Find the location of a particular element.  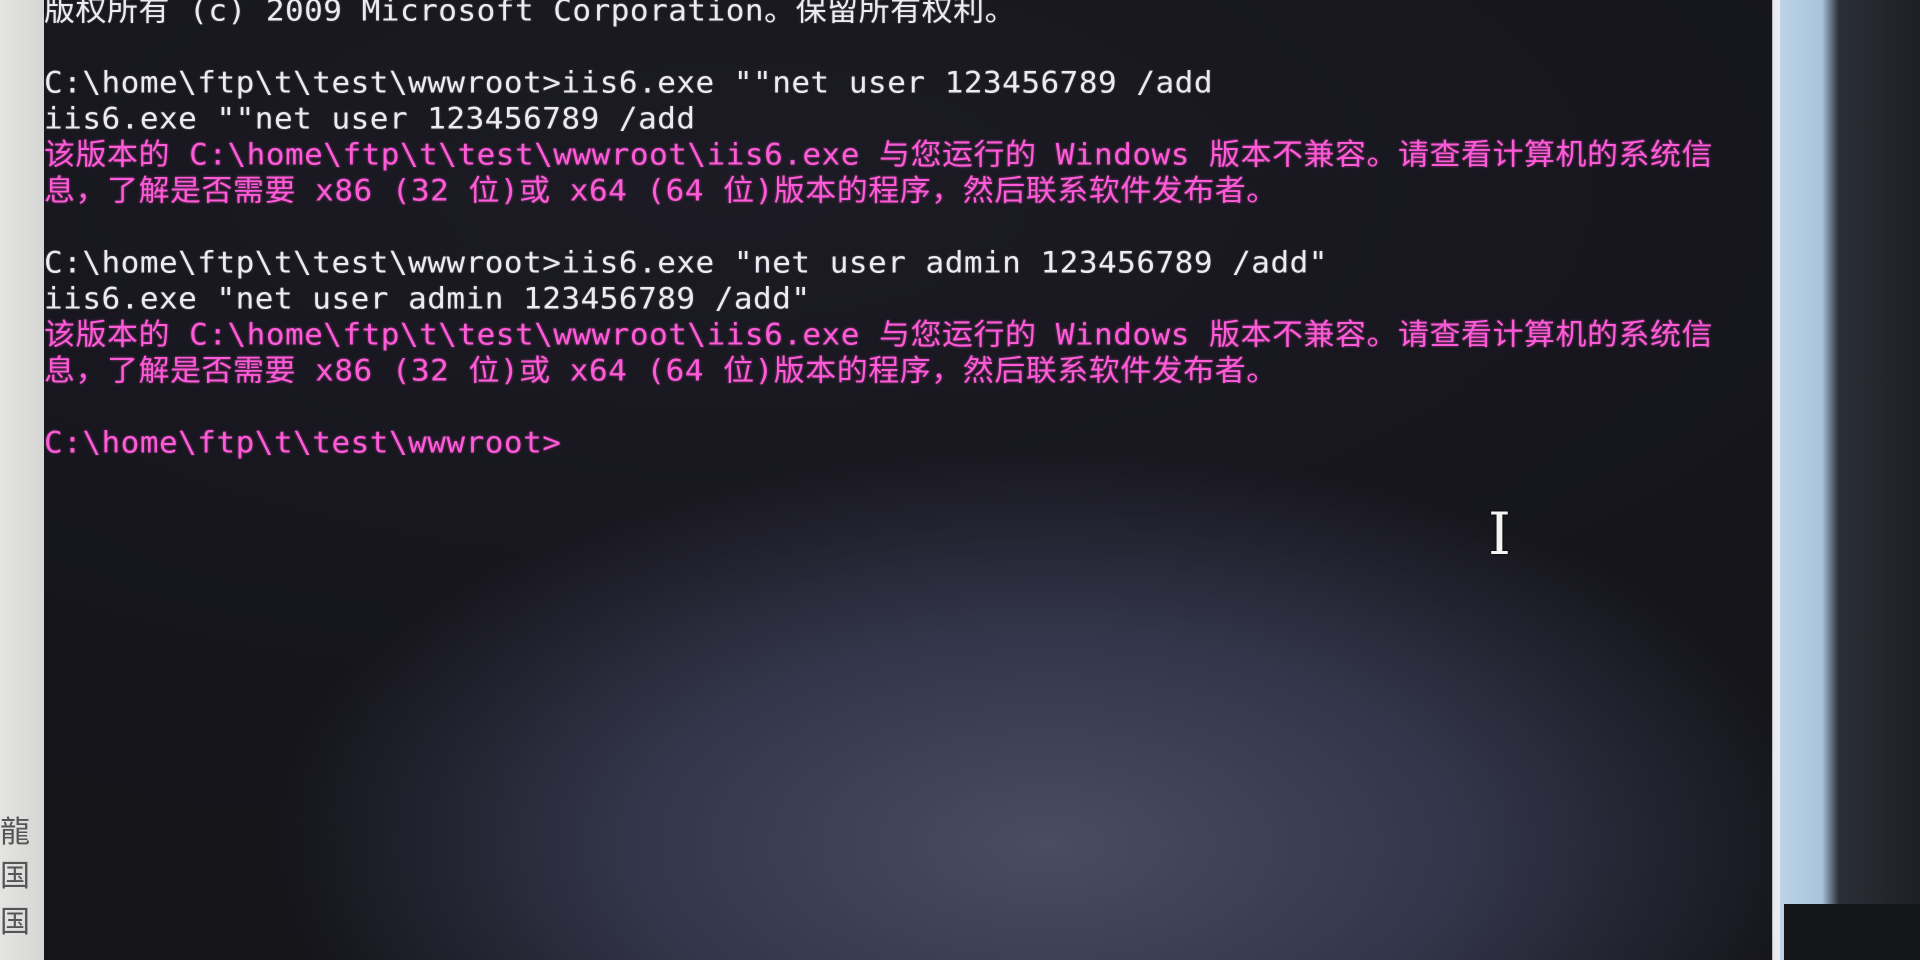

background-window-strip: 龍 国 国 is located at coordinates (22, 480).